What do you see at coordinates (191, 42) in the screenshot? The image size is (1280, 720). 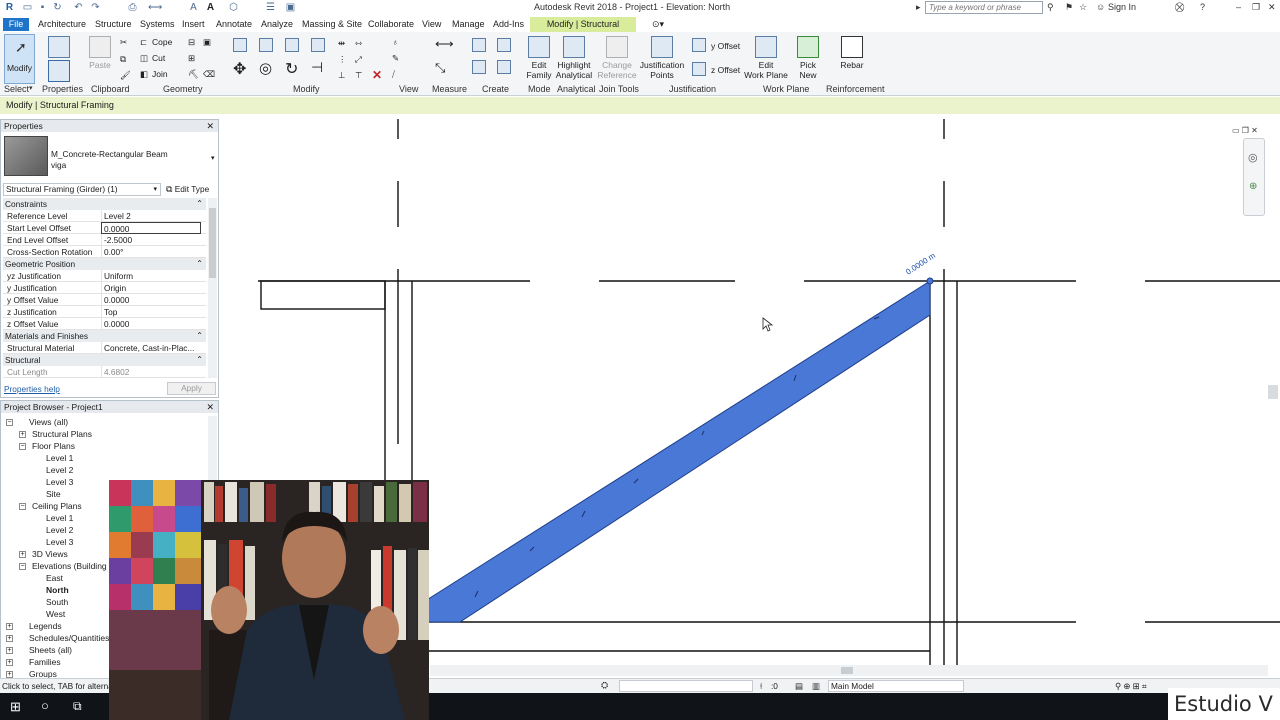 I see `split-face-icon: ⊟` at bounding box center [191, 42].